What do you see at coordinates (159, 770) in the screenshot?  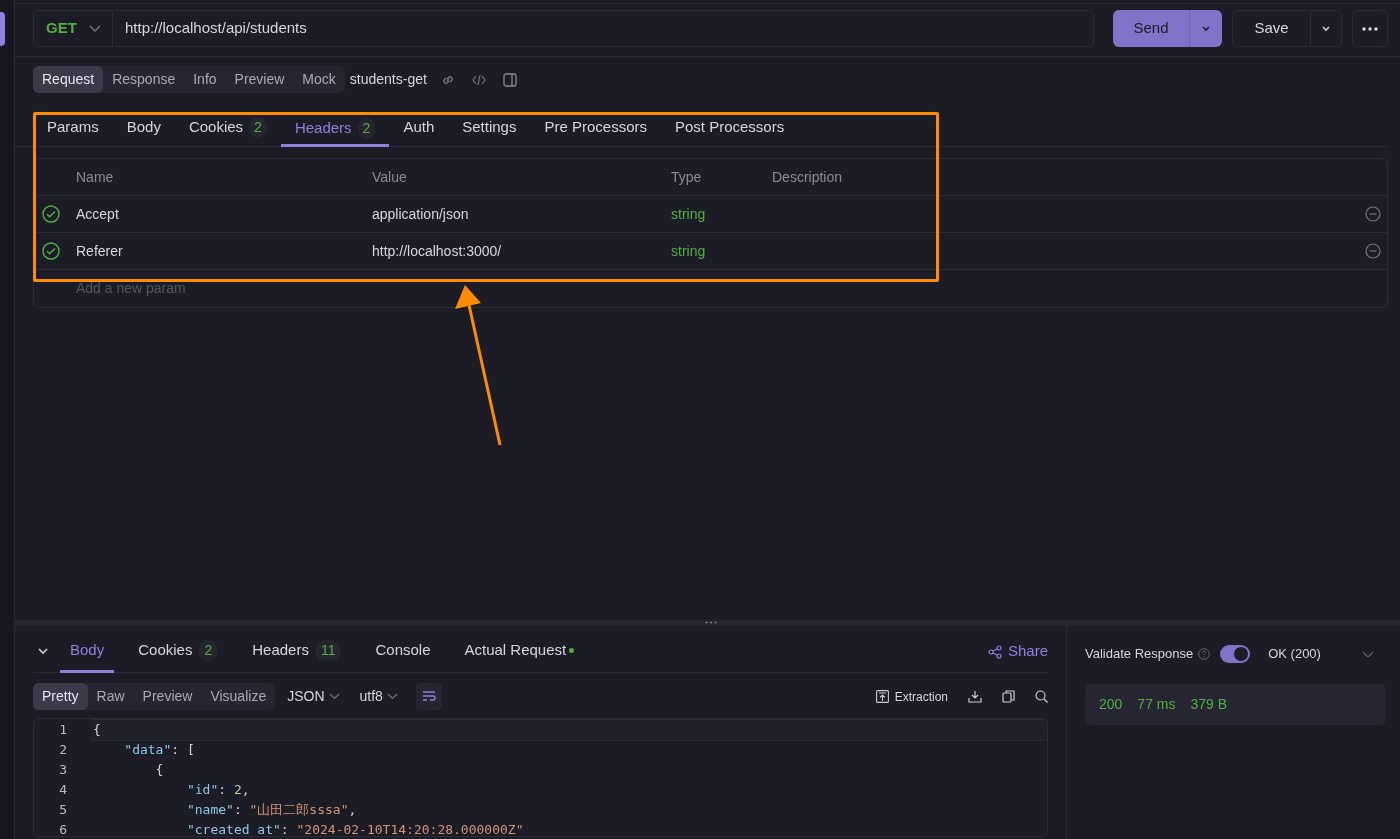 I see `code-line: {` at bounding box center [159, 770].